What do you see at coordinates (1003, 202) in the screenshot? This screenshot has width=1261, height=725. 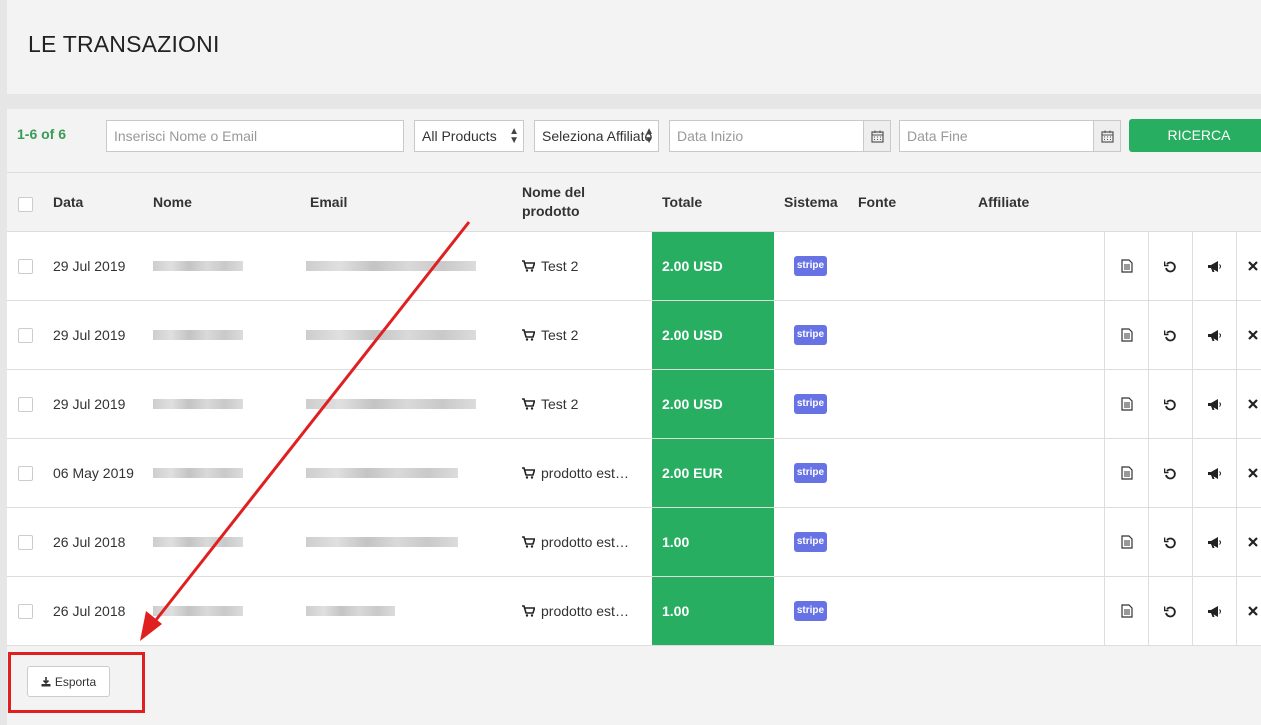 I see `header-affiliate: Affiliate` at bounding box center [1003, 202].